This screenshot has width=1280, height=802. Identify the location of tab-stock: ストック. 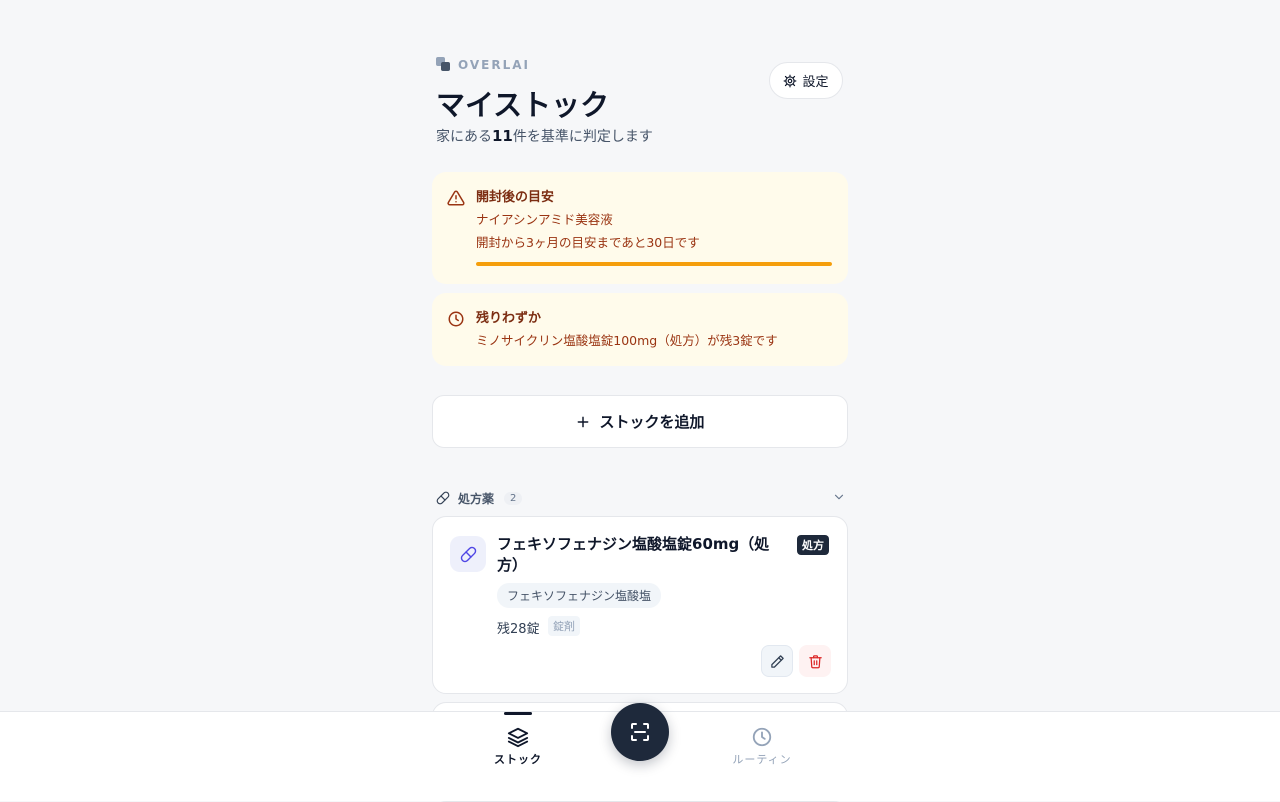
(518, 746).